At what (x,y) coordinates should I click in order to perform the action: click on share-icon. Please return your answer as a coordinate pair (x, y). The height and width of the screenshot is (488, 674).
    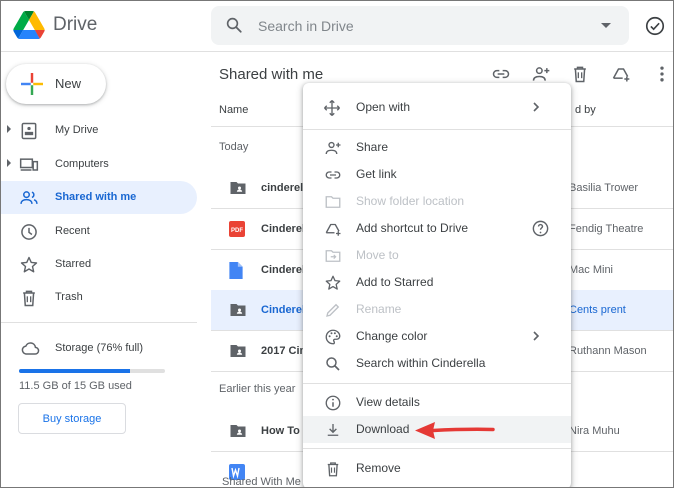
    Looking at the image, I should click on (541, 74).